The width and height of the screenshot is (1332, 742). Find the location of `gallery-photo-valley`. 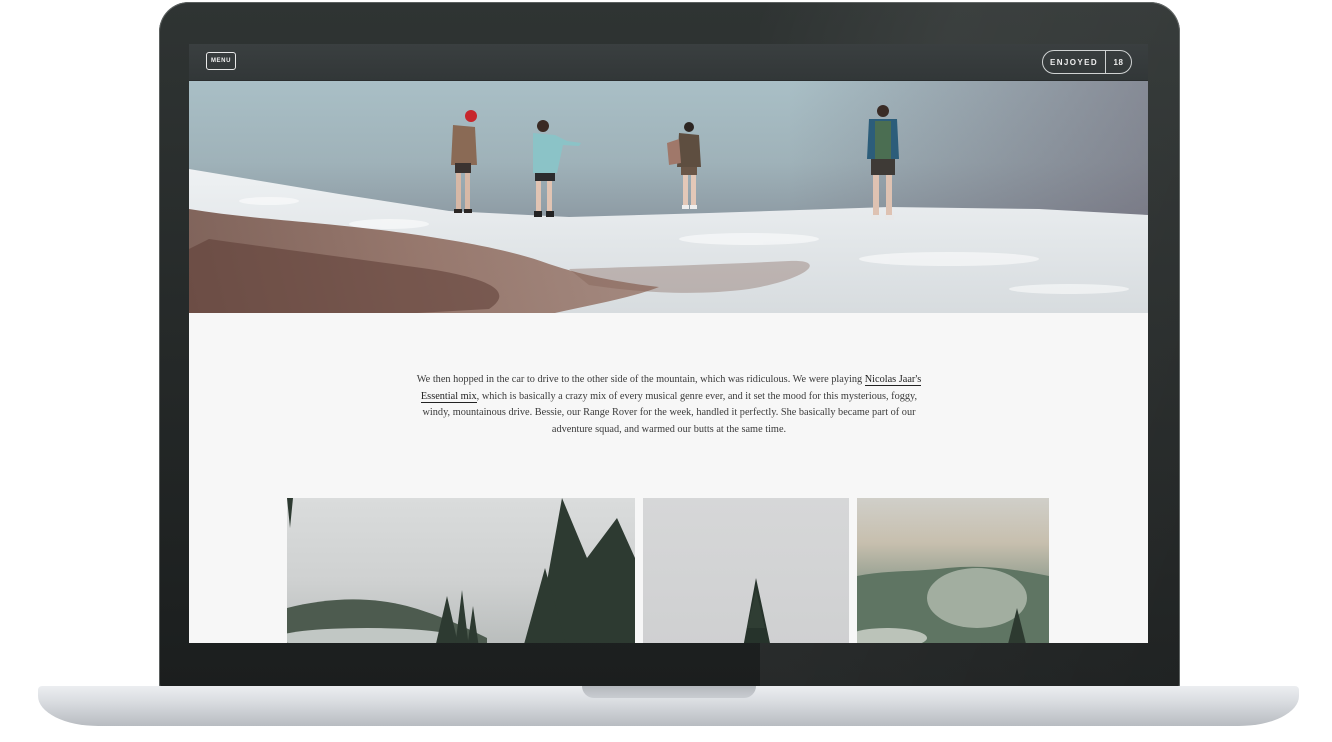

gallery-photo-valley is located at coordinates (953, 570).